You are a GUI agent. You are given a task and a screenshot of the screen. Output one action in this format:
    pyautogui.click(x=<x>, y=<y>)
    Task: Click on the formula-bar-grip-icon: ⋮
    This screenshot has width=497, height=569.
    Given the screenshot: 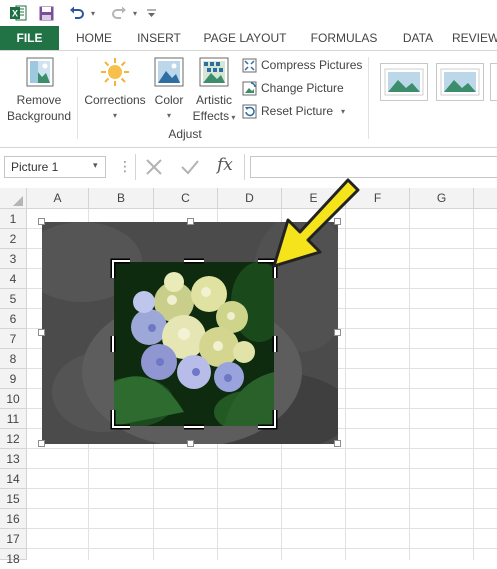 What is the action you would take?
    pyautogui.click(x=125, y=166)
    